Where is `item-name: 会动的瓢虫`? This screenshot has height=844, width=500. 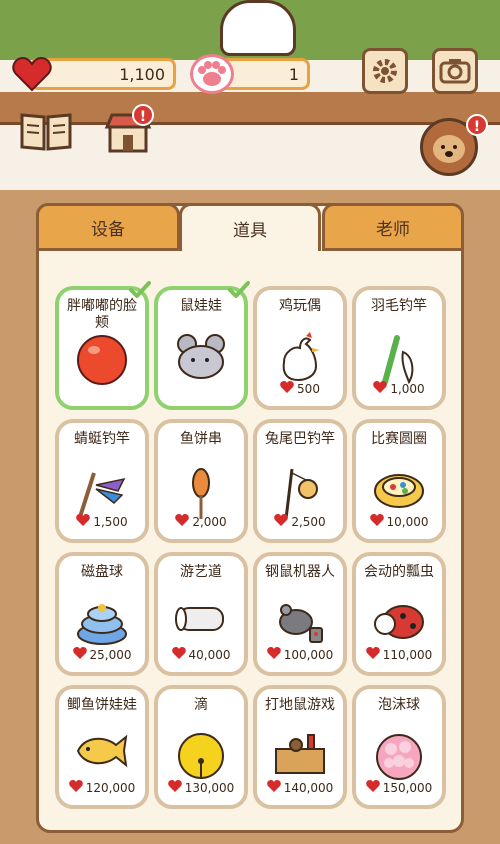 item-name: 会动的瓢虫 is located at coordinates (399, 572).